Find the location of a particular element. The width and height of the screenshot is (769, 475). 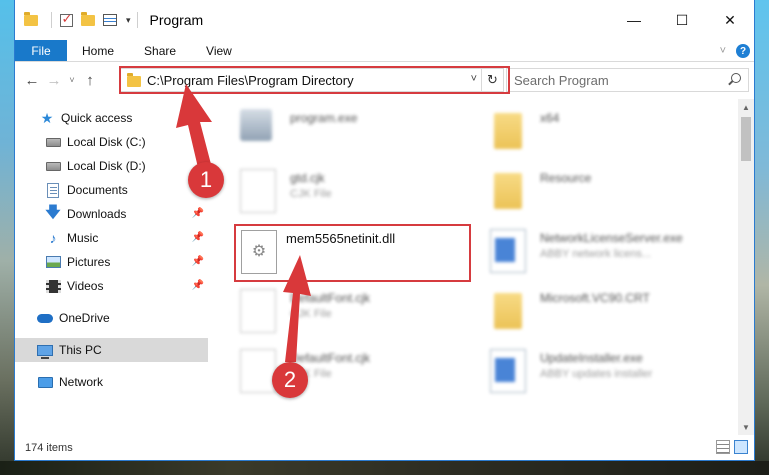

file-type: ABBY updates installer is located at coordinates (596, 374).